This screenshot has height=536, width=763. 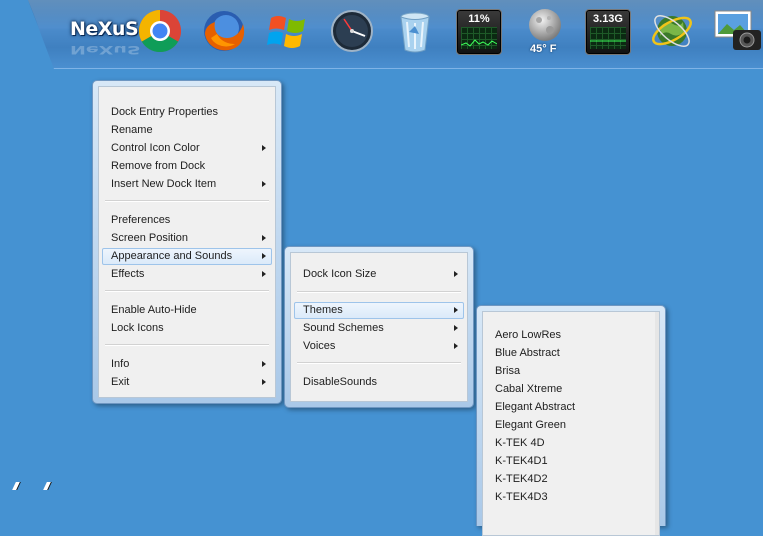 What do you see at coordinates (187, 274) in the screenshot?
I see `menu-item-effects: Effects` at bounding box center [187, 274].